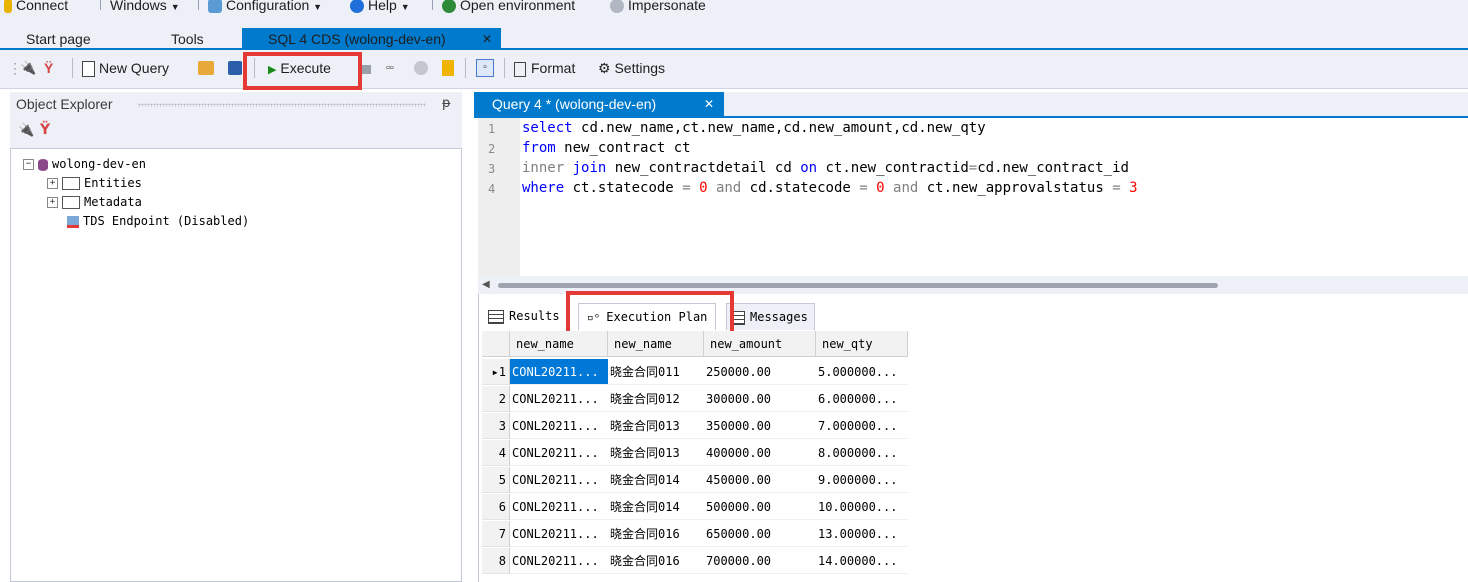  I want to click on menu-impersonate: Impersonate, so click(658, 7).